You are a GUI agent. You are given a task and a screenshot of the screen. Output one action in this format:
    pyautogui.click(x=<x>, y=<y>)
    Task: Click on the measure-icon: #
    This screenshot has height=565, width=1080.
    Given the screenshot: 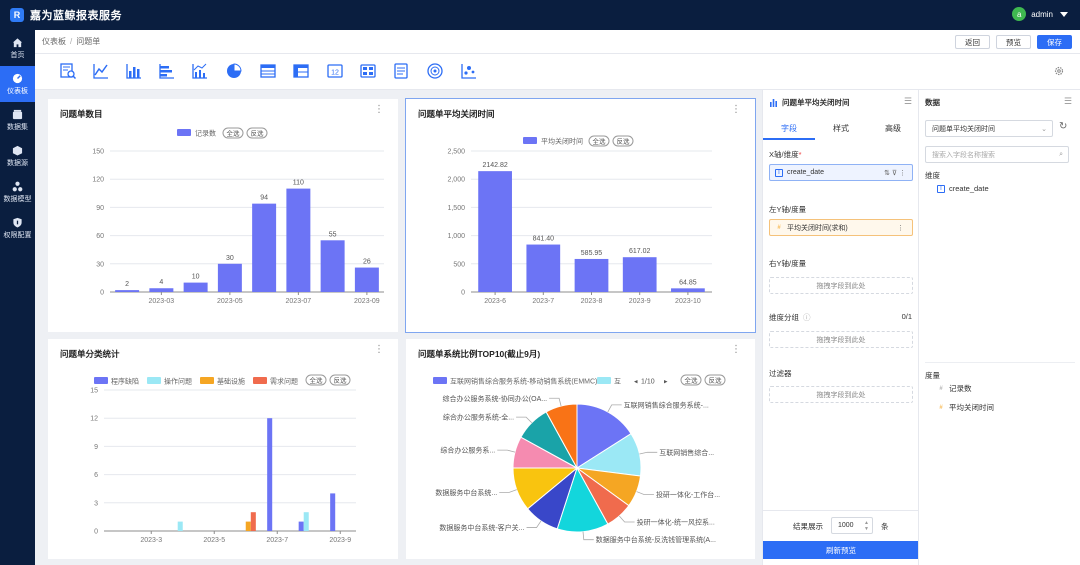 What is the action you would take?
    pyautogui.click(x=779, y=227)
    